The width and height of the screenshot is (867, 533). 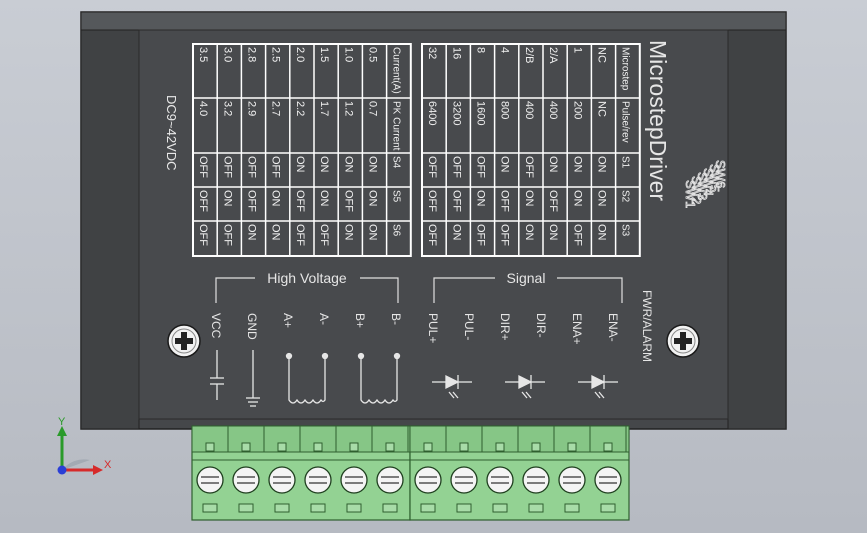 I want to click on terminal-label: ENA+, so click(x=577, y=329).